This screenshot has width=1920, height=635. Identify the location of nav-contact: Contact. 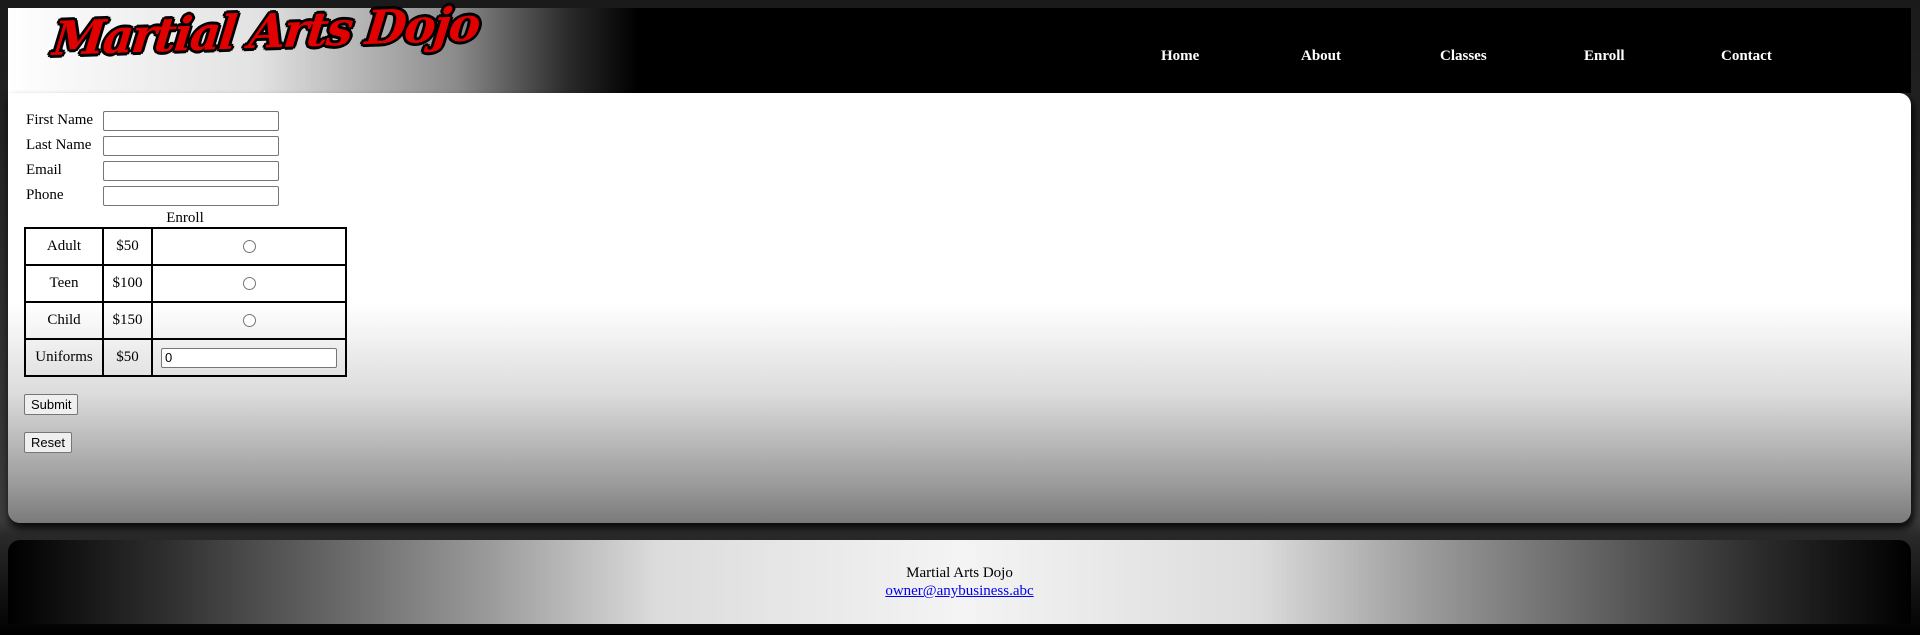
(1746, 56).